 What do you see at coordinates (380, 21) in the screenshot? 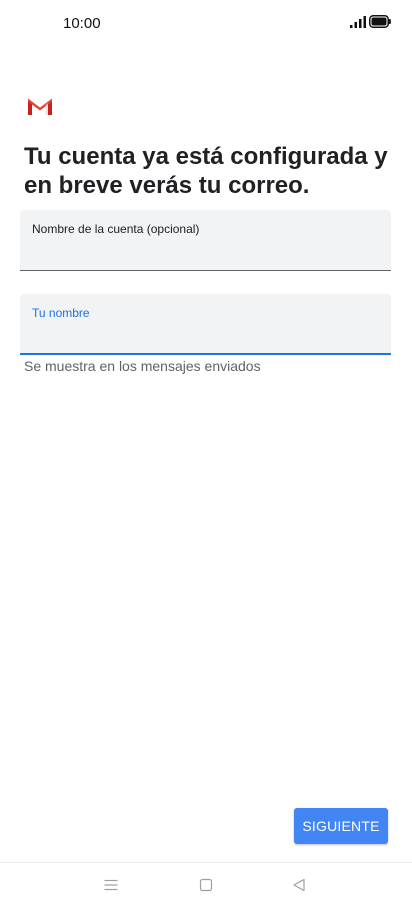
I see `battery-icon` at bounding box center [380, 21].